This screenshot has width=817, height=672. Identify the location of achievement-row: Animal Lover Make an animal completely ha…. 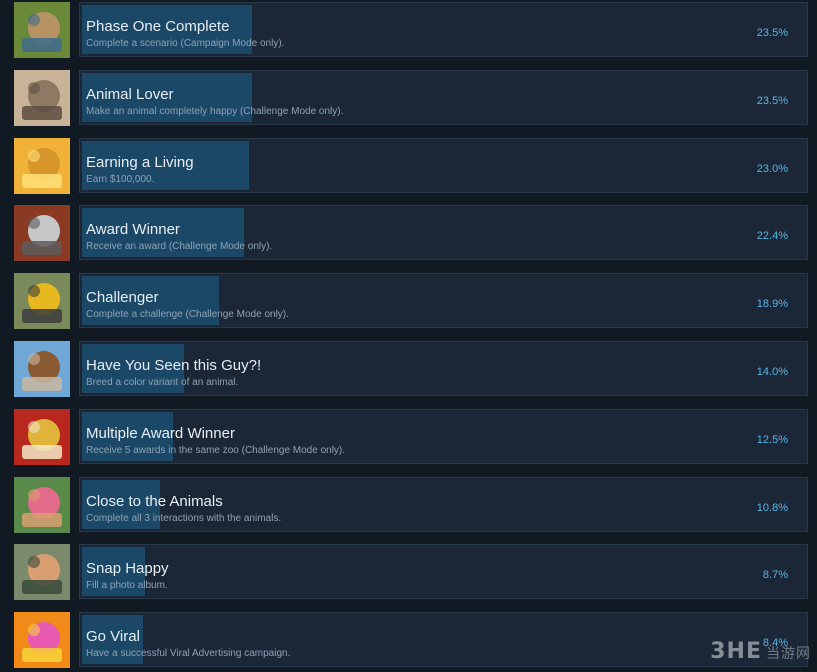
(408, 98).